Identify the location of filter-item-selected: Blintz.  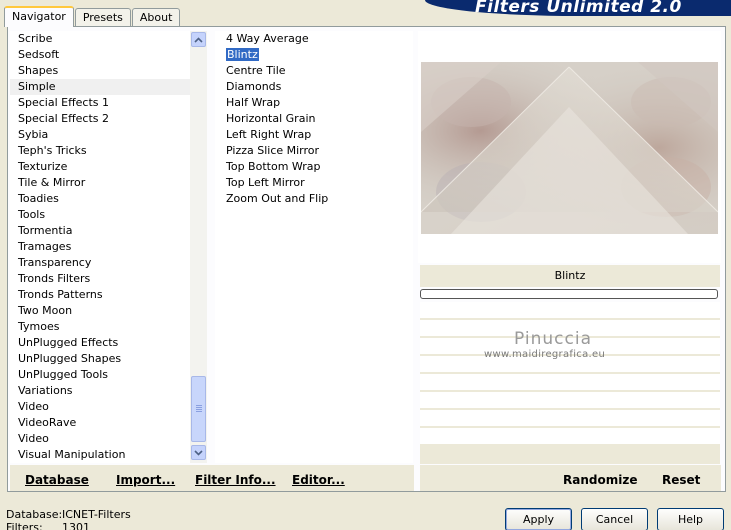
(314, 55).